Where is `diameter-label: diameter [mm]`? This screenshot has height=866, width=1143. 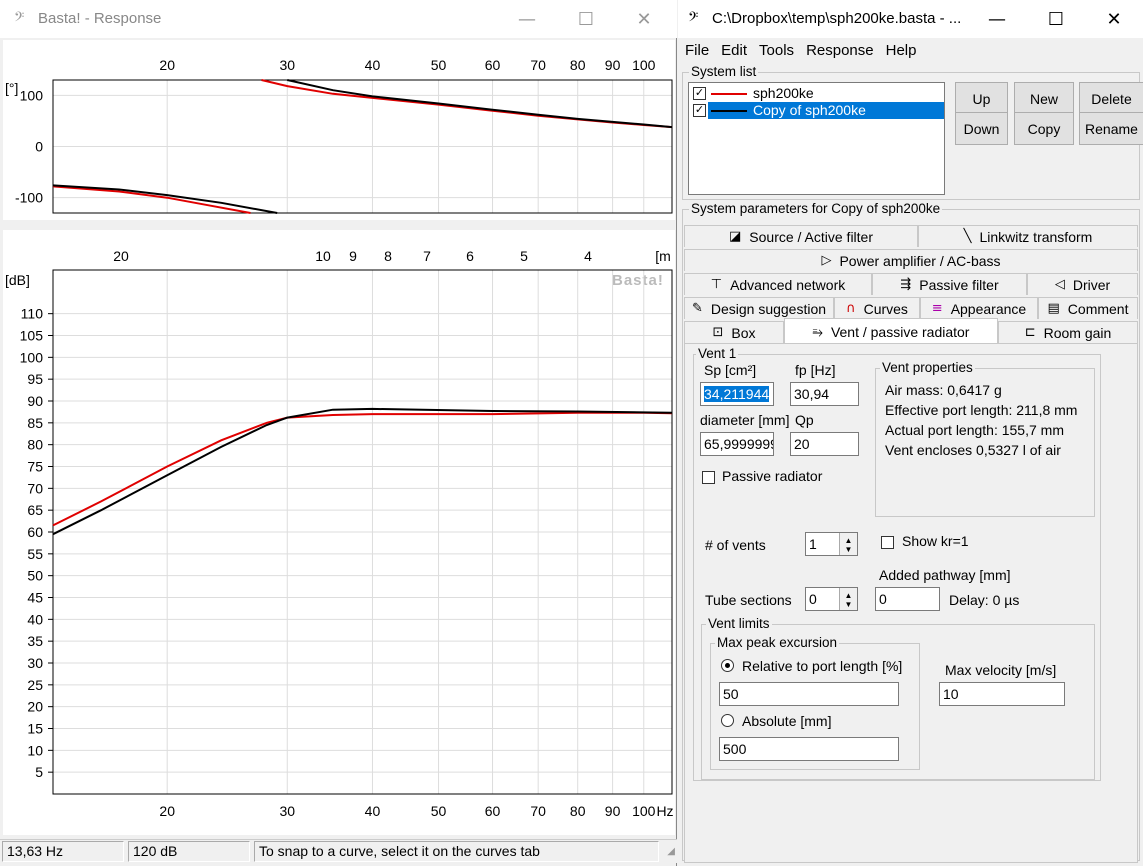 diameter-label: diameter [mm] is located at coordinates (745, 420).